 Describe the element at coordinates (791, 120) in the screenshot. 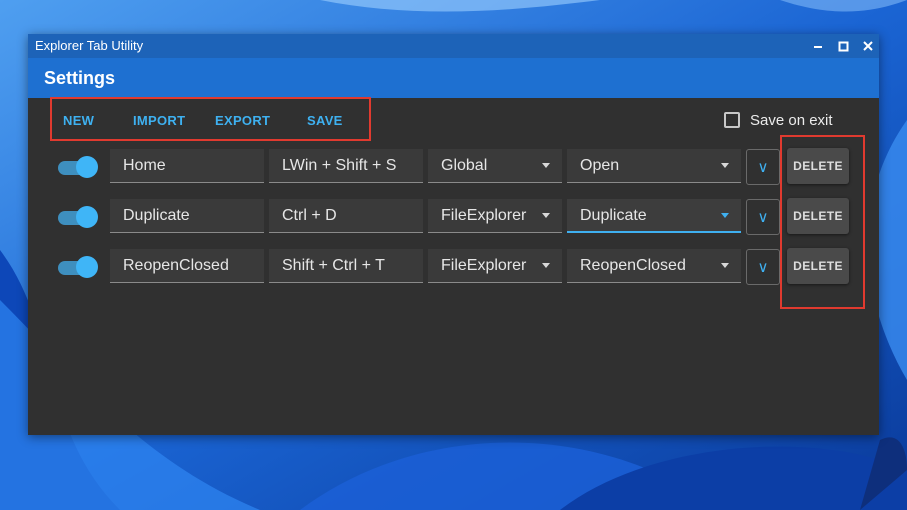

I see `save-on-exit-label: Save on exit` at that location.